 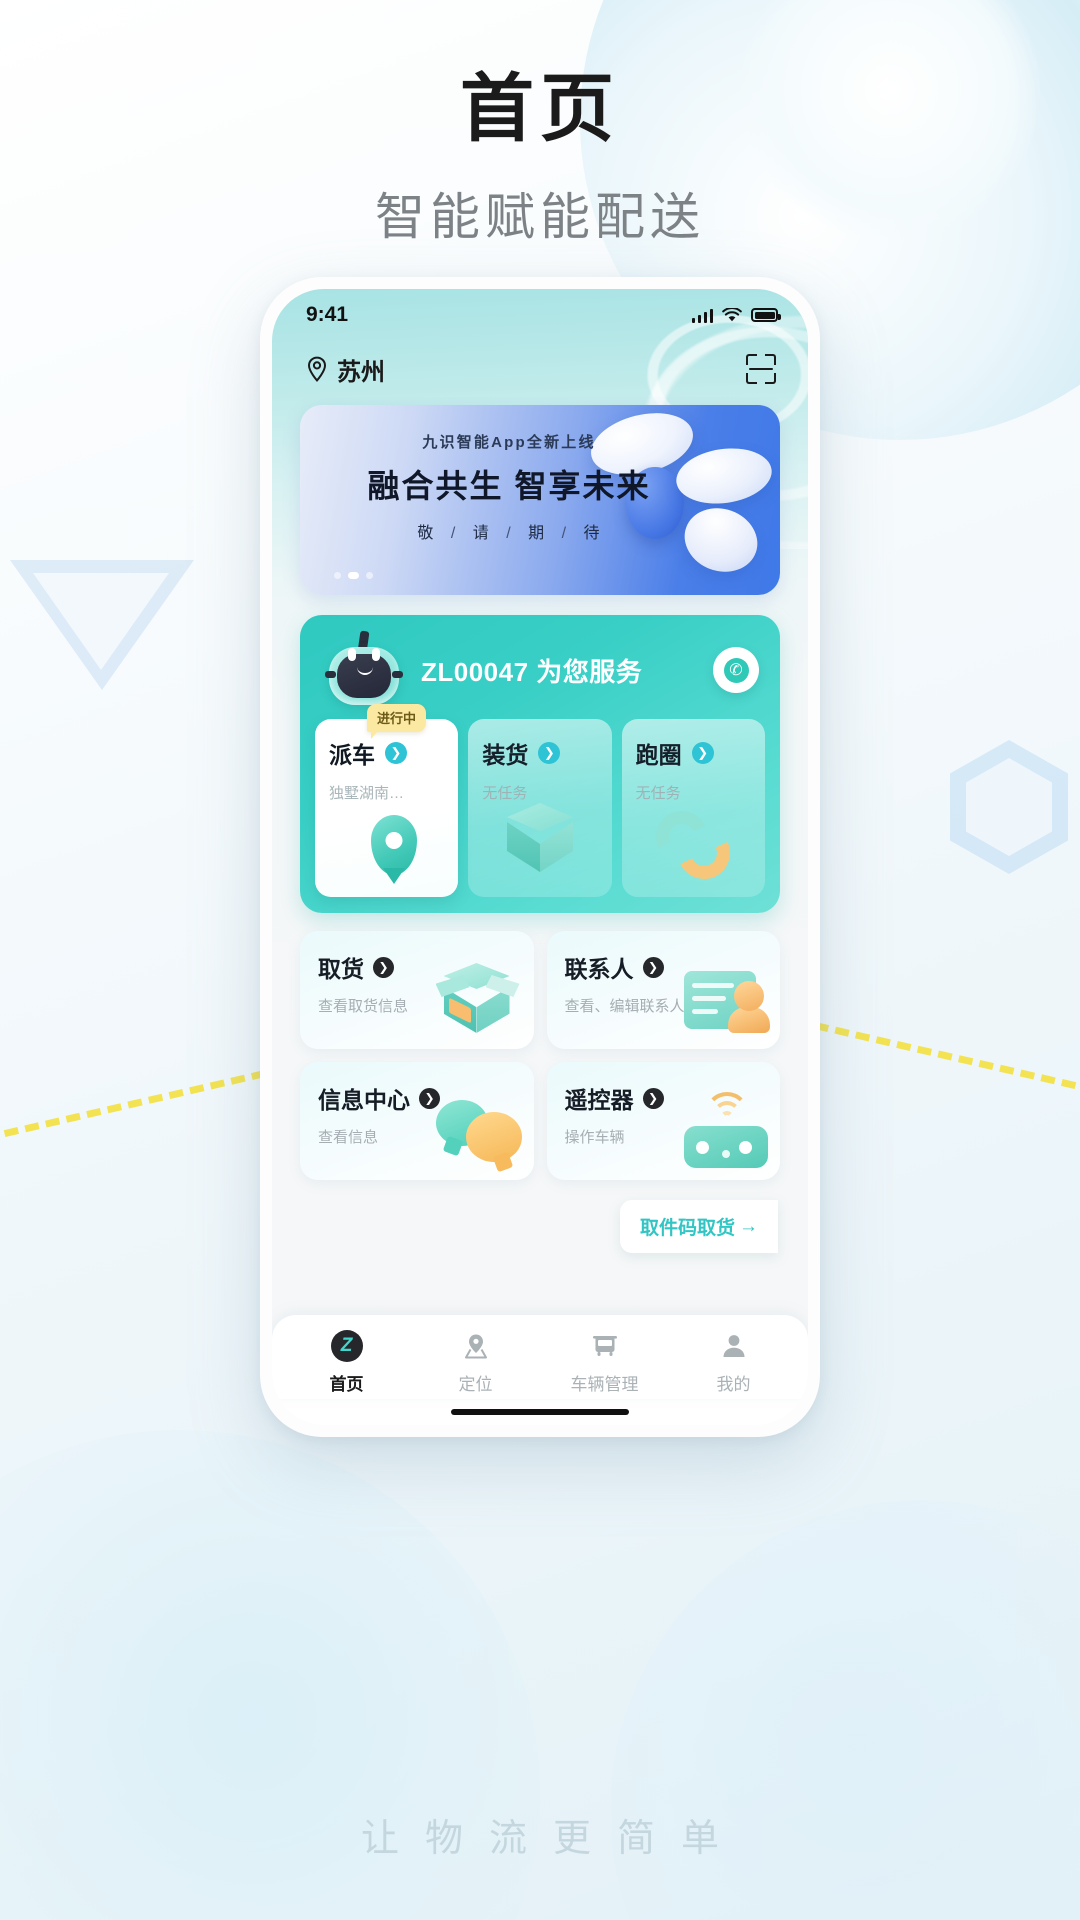 I want to click on banner-sub-char-1: 请, so click(x=481, y=533).